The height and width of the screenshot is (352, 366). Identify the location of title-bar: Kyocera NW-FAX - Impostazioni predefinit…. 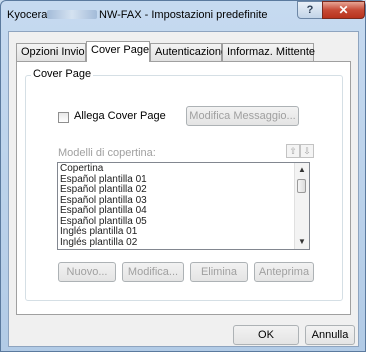
(183, 15).